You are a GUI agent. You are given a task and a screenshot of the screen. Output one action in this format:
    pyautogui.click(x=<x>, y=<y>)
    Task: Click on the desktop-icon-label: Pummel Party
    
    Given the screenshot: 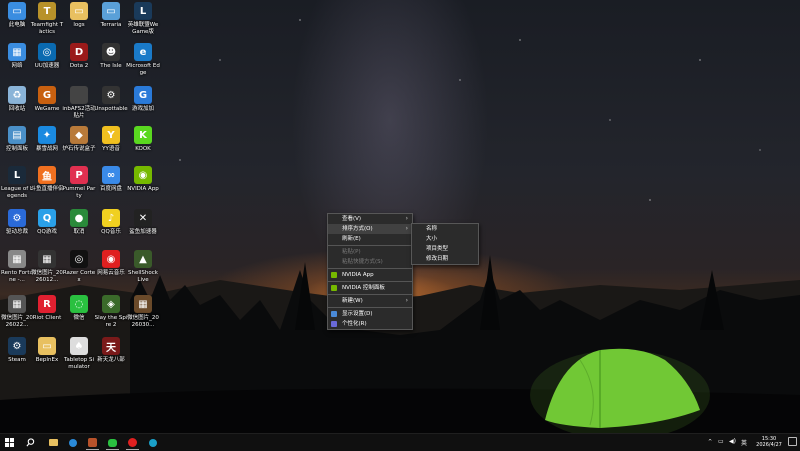 What is the action you would take?
    pyautogui.click(x=79, y=192)
    